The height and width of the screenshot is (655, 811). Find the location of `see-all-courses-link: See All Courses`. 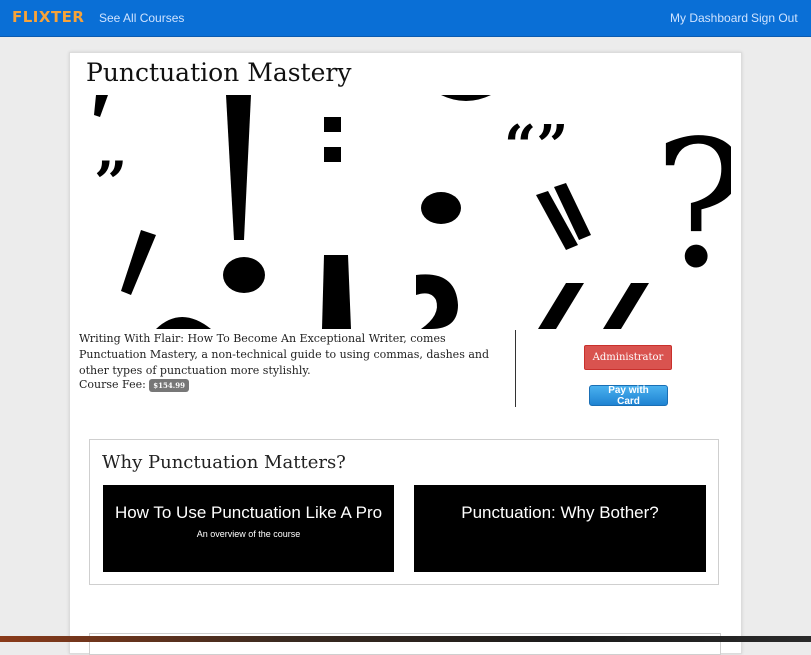

see-all-courses-link: See All Courses is located at coordinates (141, 18).